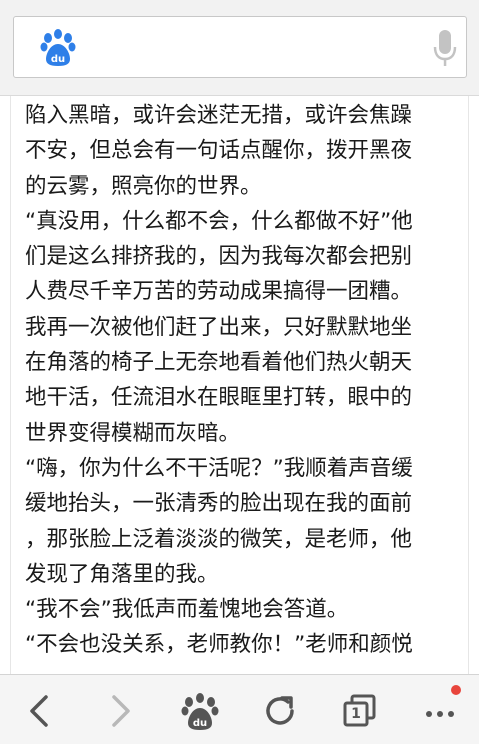 This screenshot has height=744, width=479. What do you see at coordinates (356, 714) in the screenshot?
I see `tabs-count: 1` at bounding box center [356, 714].